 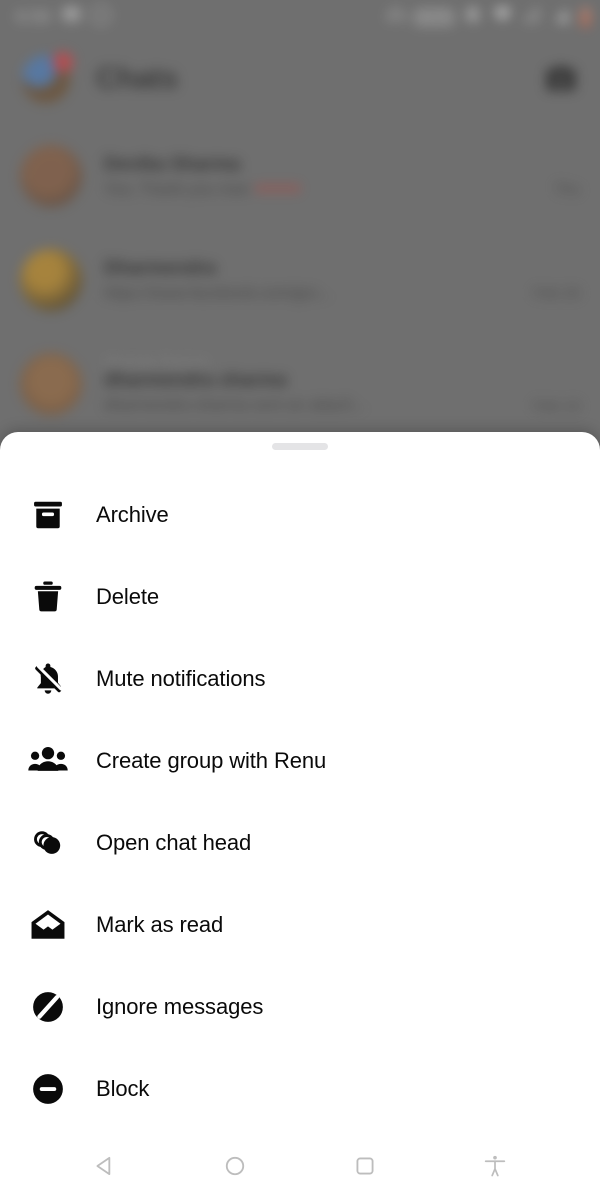 I want to click on menu-item-label: Open chat head, so click(x=174, y=842).